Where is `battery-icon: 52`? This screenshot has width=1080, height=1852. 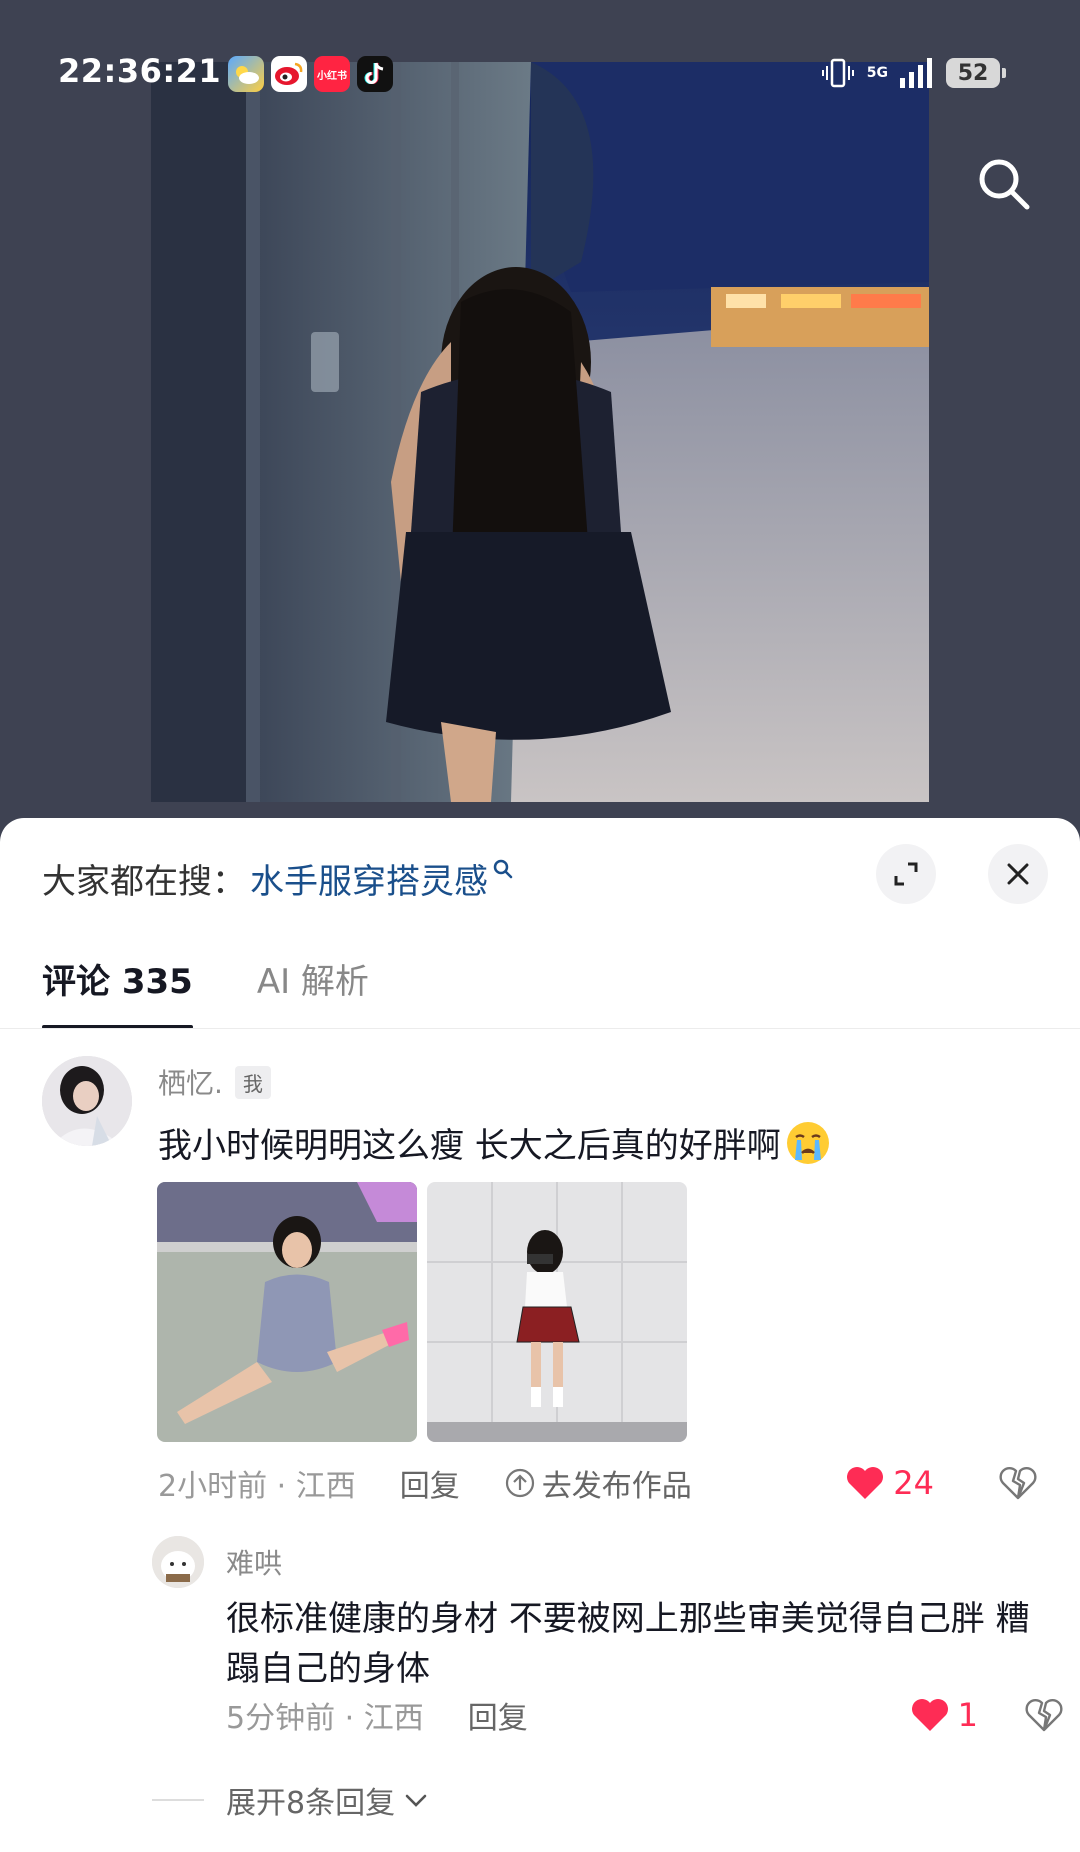
battery-icon: 52 is located at coordinates (976, 73).